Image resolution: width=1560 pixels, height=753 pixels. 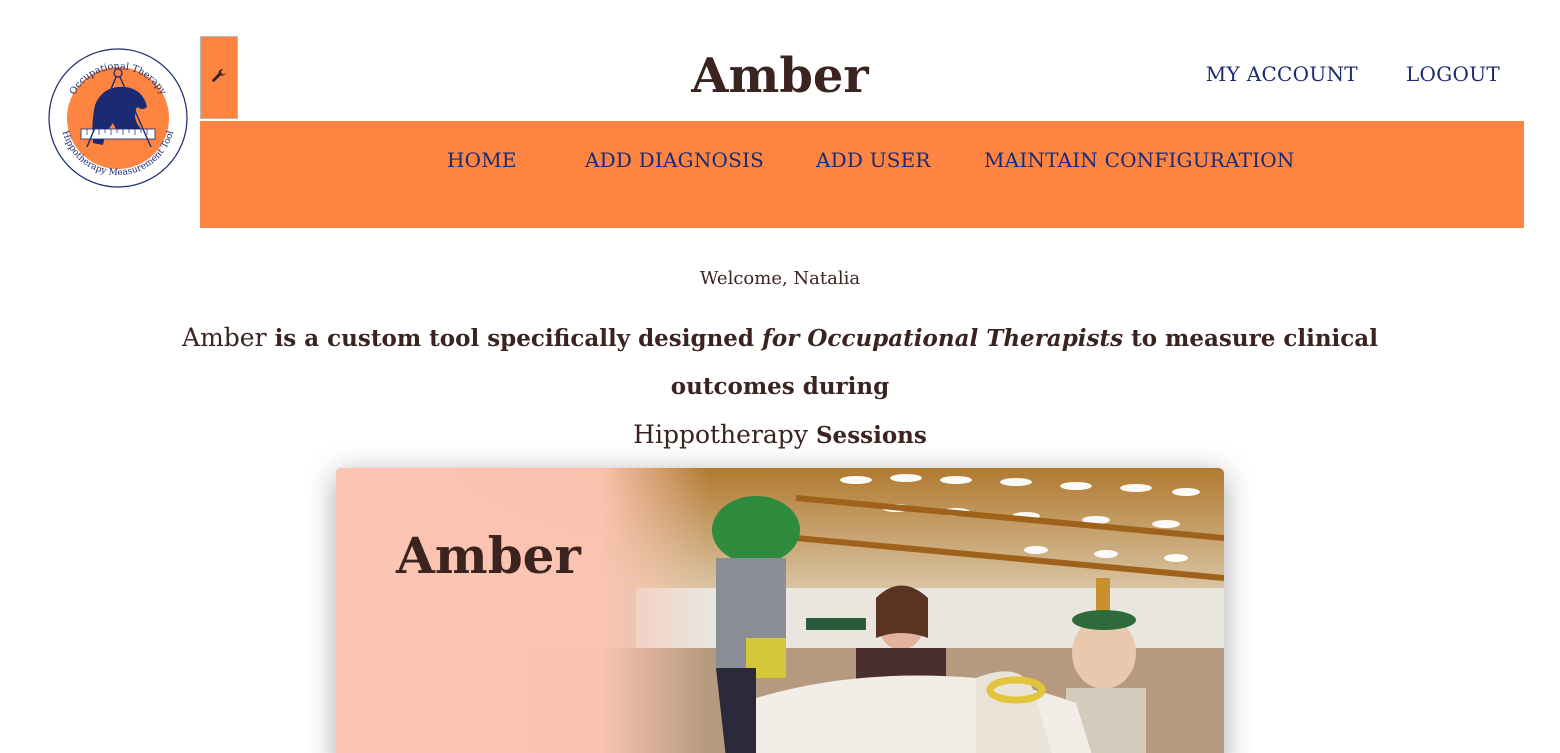 I want to click on tagline-sessions: Sessions, so click(x=867, y=435).